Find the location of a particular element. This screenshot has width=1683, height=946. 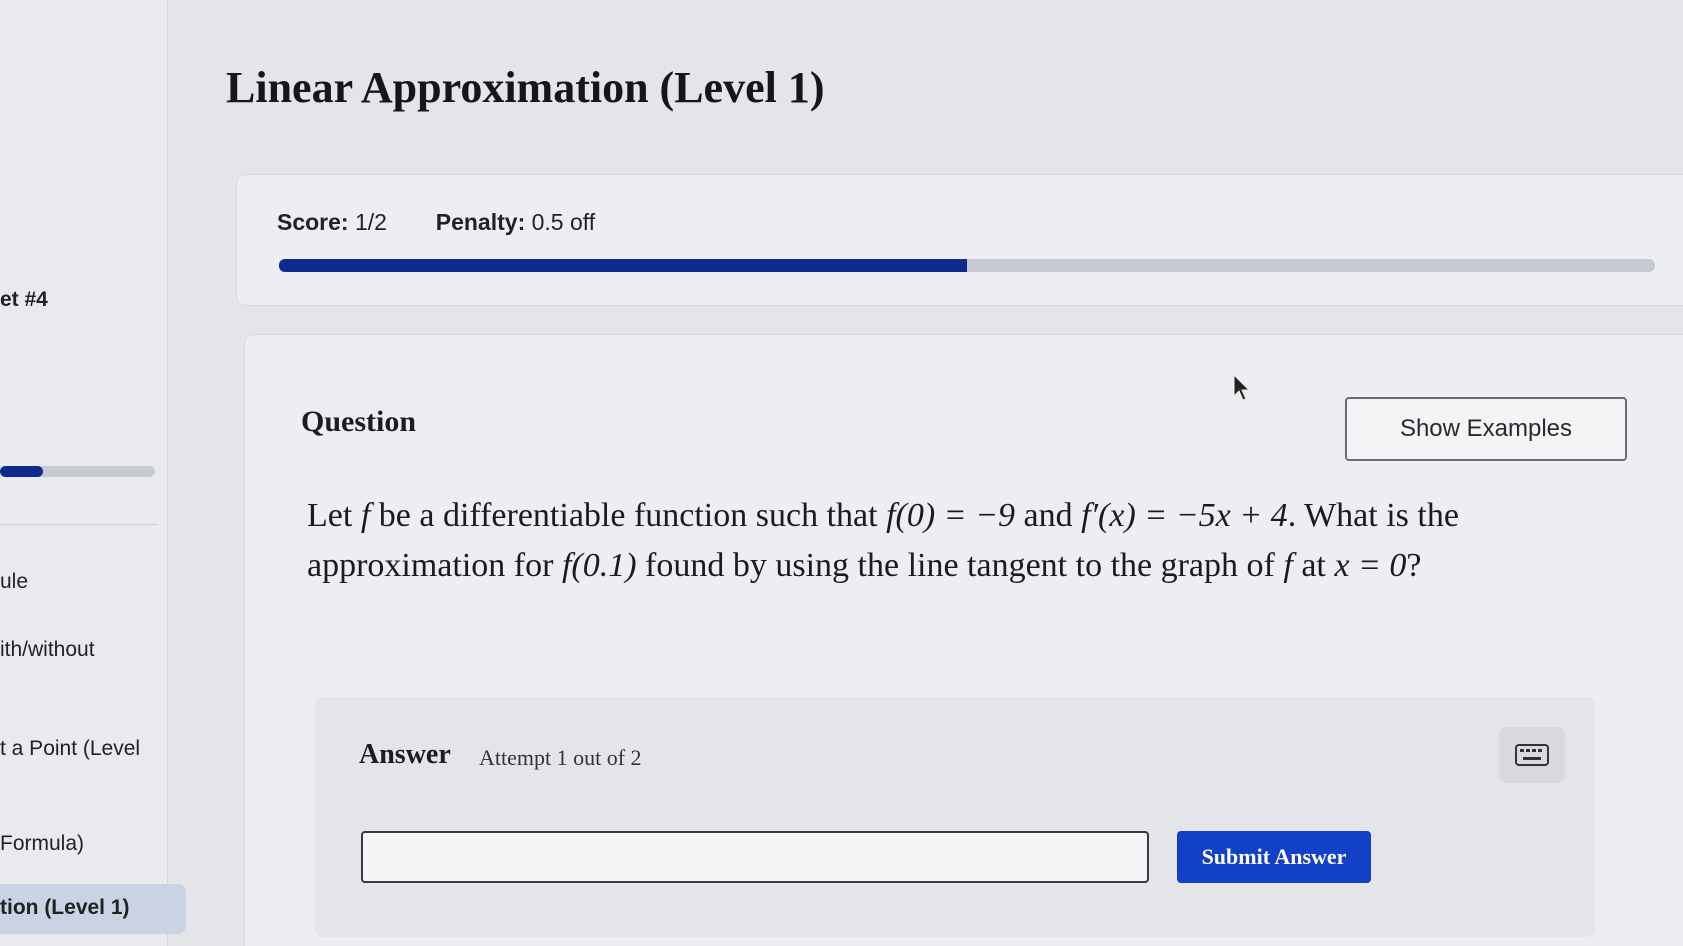

score-line: Score: 1/2 Penalty: 0.5 off is located at coordinates (436, 222).